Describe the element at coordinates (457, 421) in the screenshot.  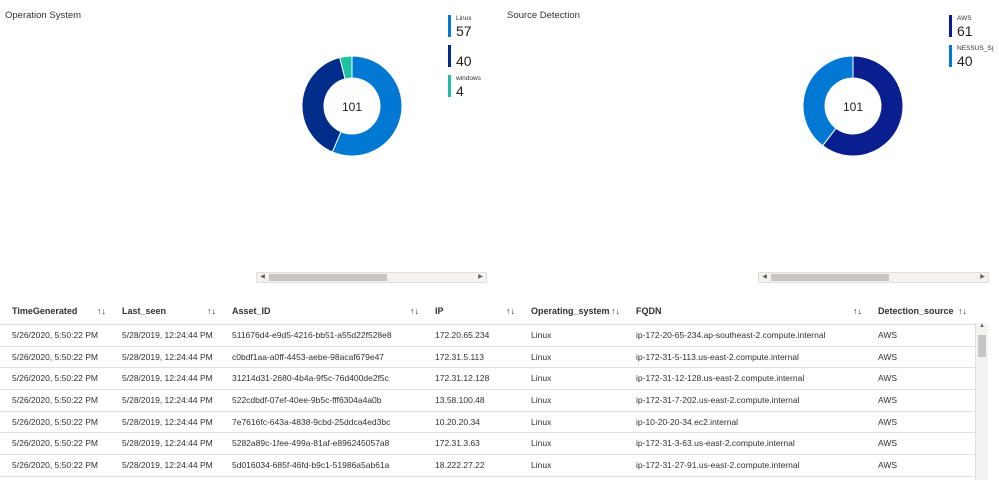
I see `cell-ip: 10.20.20.34` at that location.